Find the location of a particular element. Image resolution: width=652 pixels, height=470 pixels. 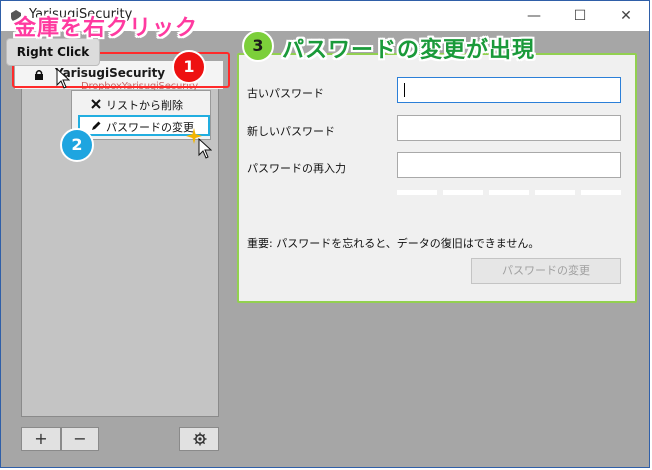

reenter-password-label: パスワードの再入力 is located at coordinates (296, 168).